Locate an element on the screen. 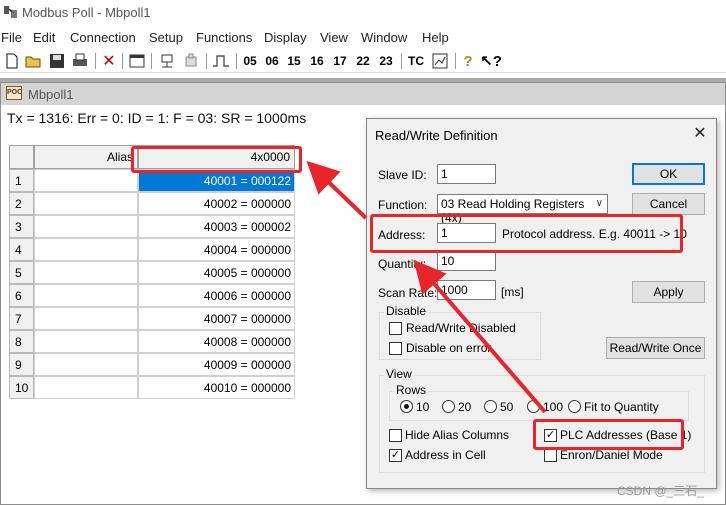 The height and width of the screenshot is (505, 726). arrow-to-quantity is located at coordinates (480, 336).